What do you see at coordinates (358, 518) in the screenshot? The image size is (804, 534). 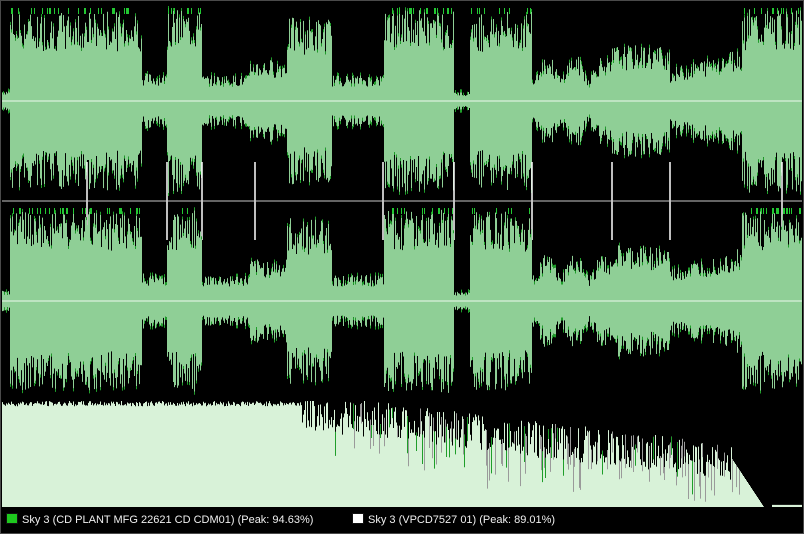 I see `white-swatch-icon` at bounding box center [358, 518].